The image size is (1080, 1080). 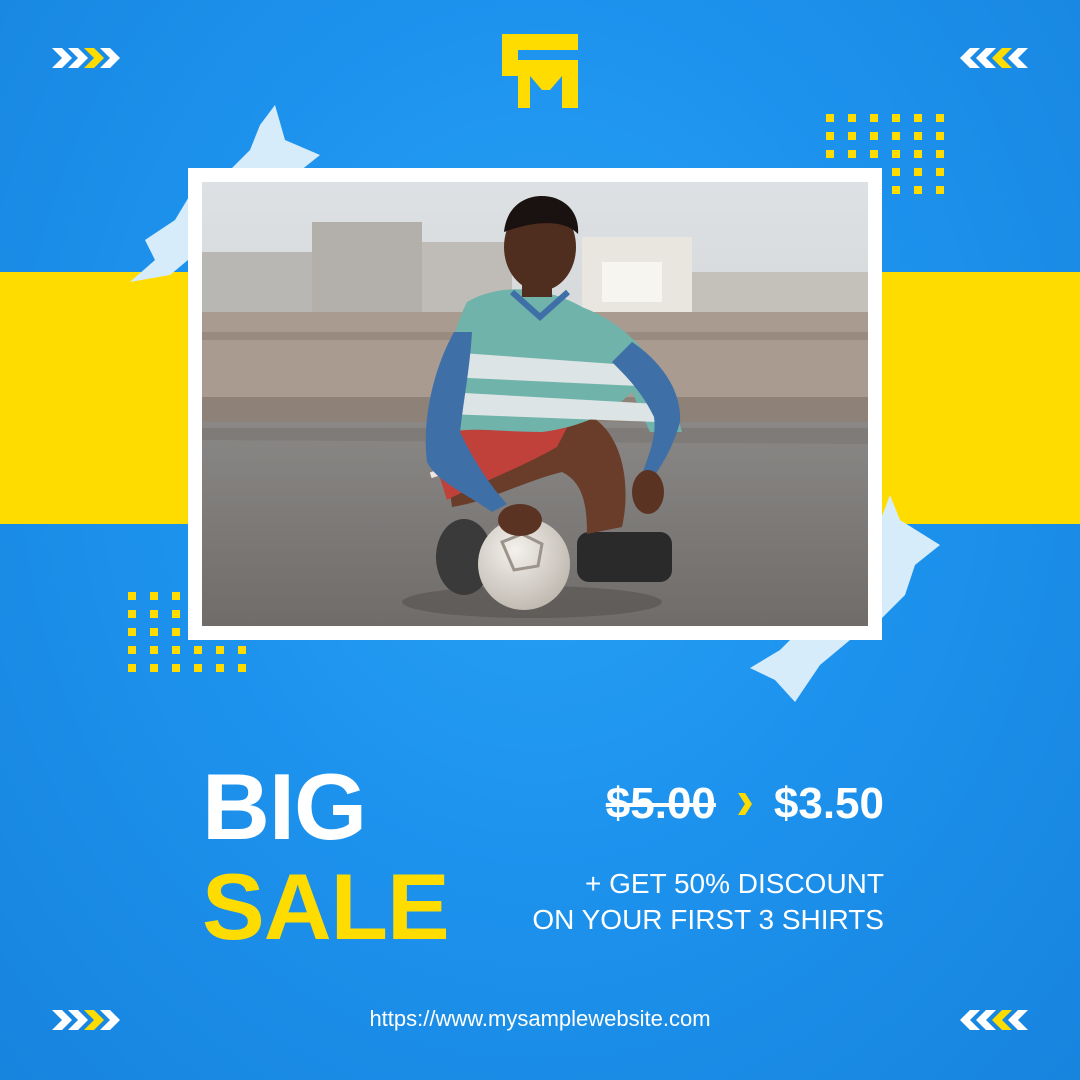 What do you see at coordinates (284, 806) in the screenshot?
I see `headline-big: BIG` at bounding box center [284, 806].